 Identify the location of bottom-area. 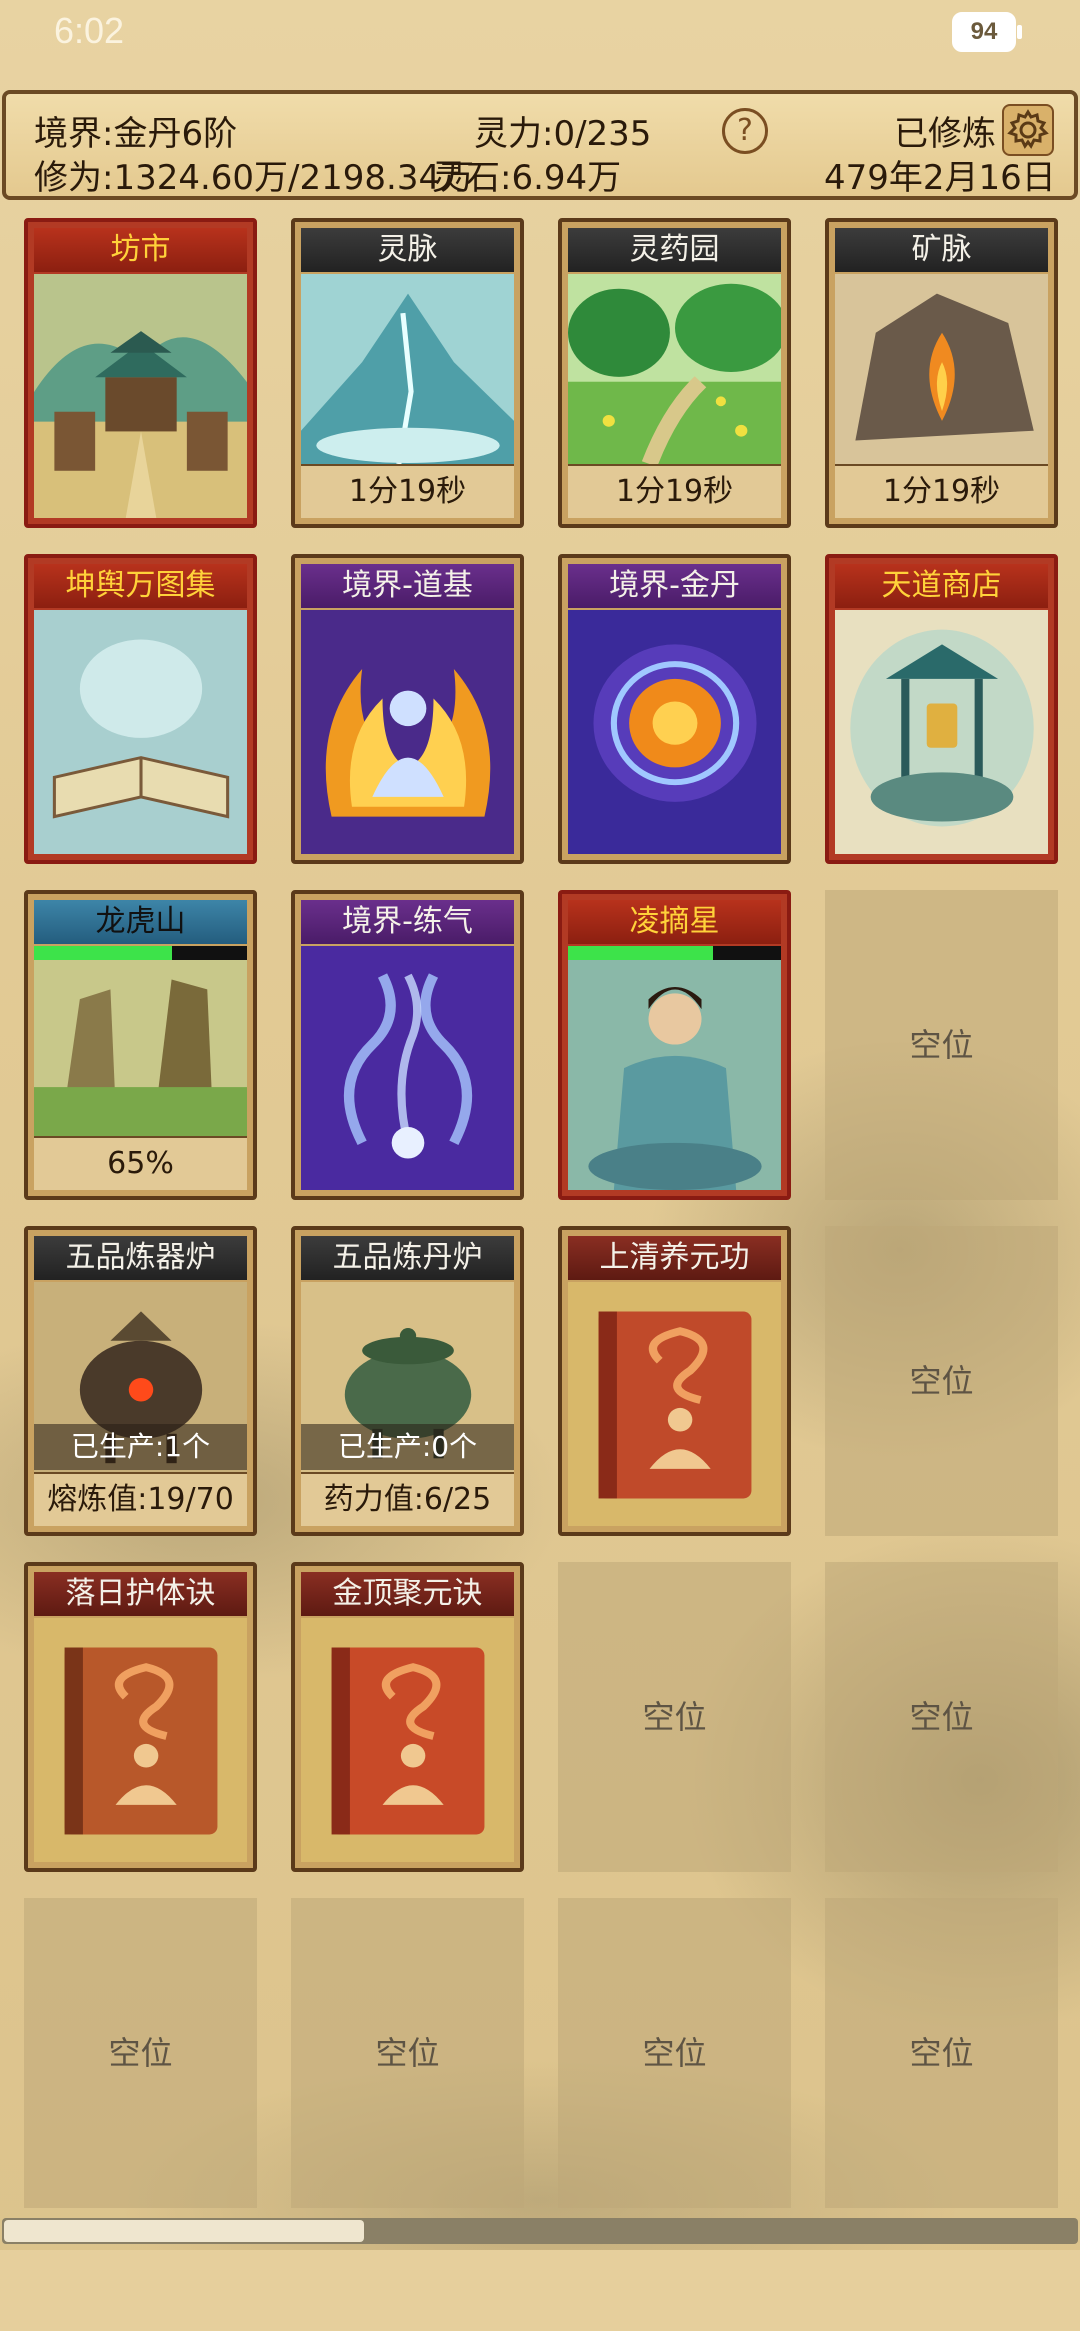
(540, 2290).